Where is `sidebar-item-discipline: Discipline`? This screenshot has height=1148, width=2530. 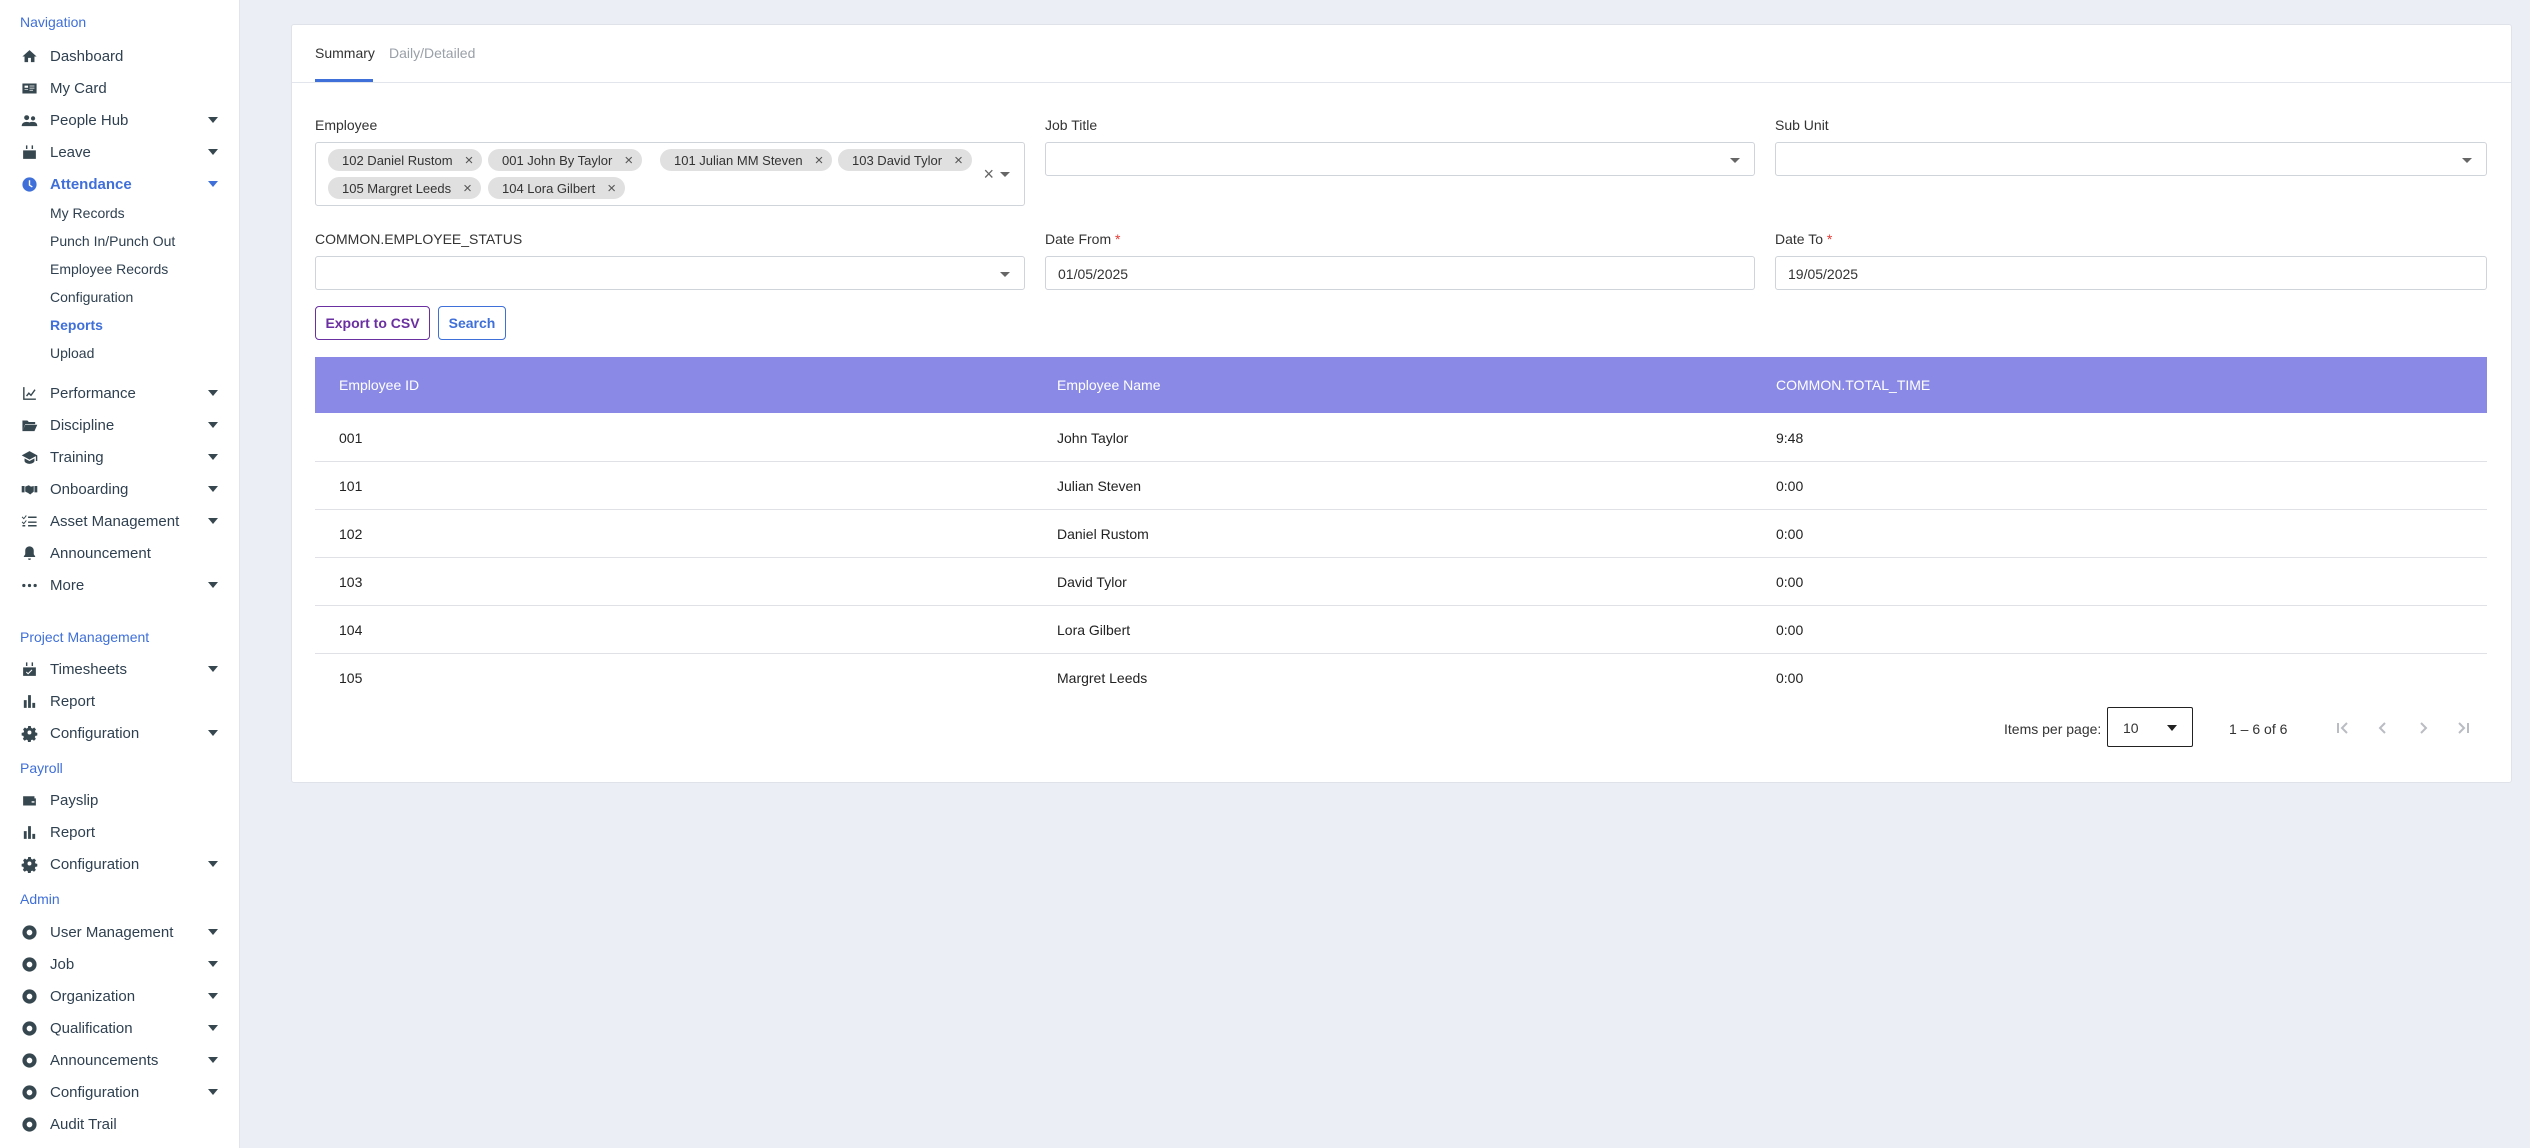
sidebar-item-discipline: Discipline is located at coordinates (119, 425).